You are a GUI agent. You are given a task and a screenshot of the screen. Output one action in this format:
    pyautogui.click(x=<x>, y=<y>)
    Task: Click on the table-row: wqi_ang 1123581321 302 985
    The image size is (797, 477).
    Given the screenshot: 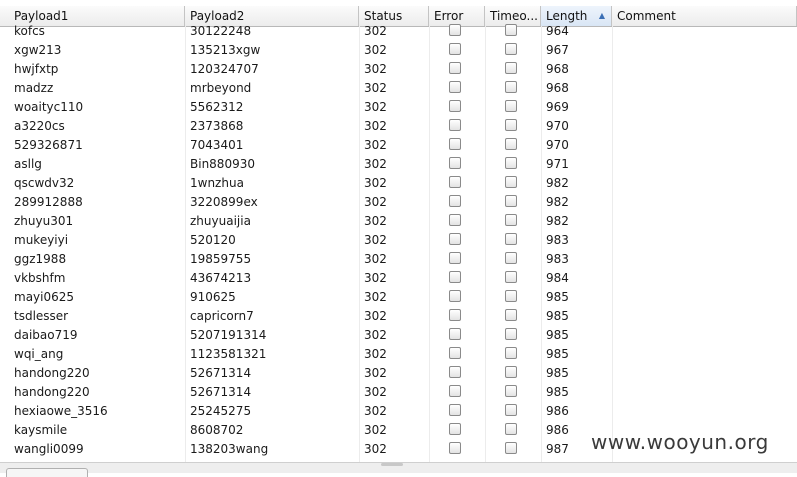 What is the action you would take?
    pyautogui.click(x=398, y=353)
    